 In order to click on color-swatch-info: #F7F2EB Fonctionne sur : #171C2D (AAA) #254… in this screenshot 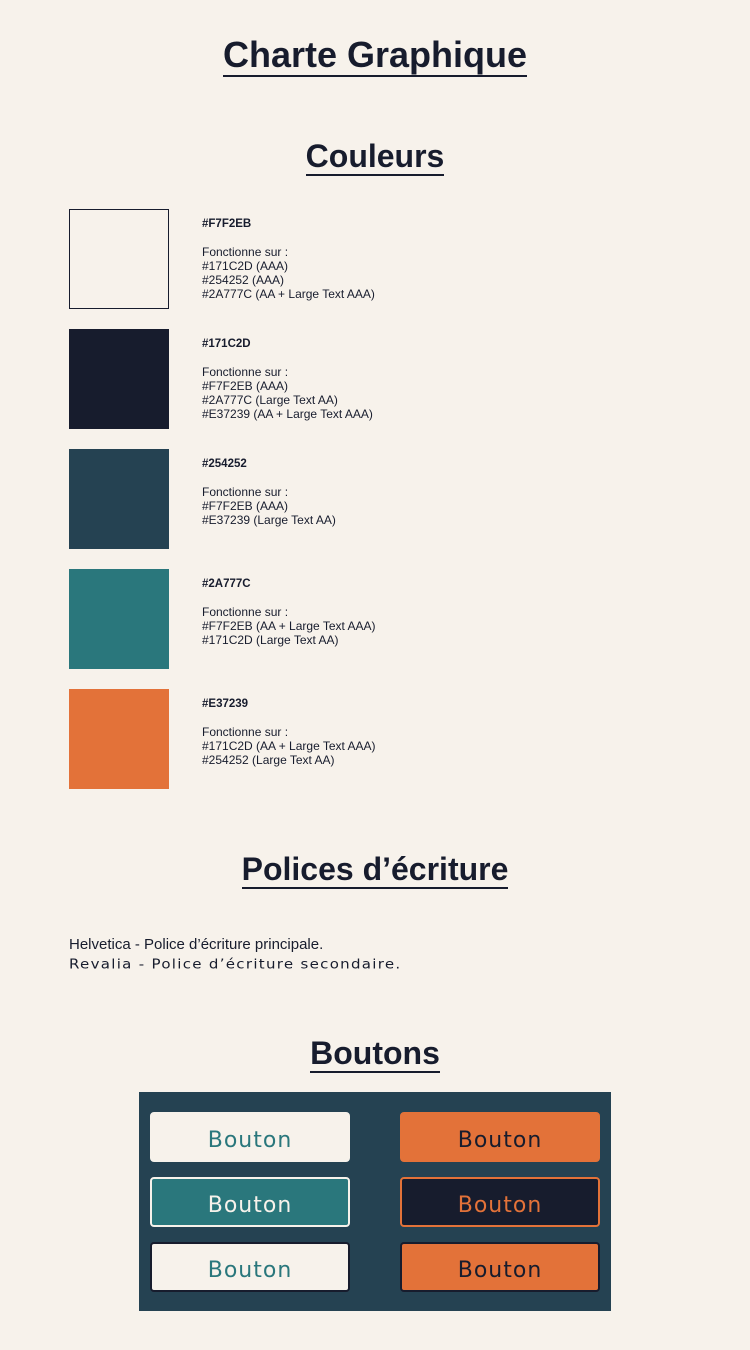, I will do `click(288, 259)`.